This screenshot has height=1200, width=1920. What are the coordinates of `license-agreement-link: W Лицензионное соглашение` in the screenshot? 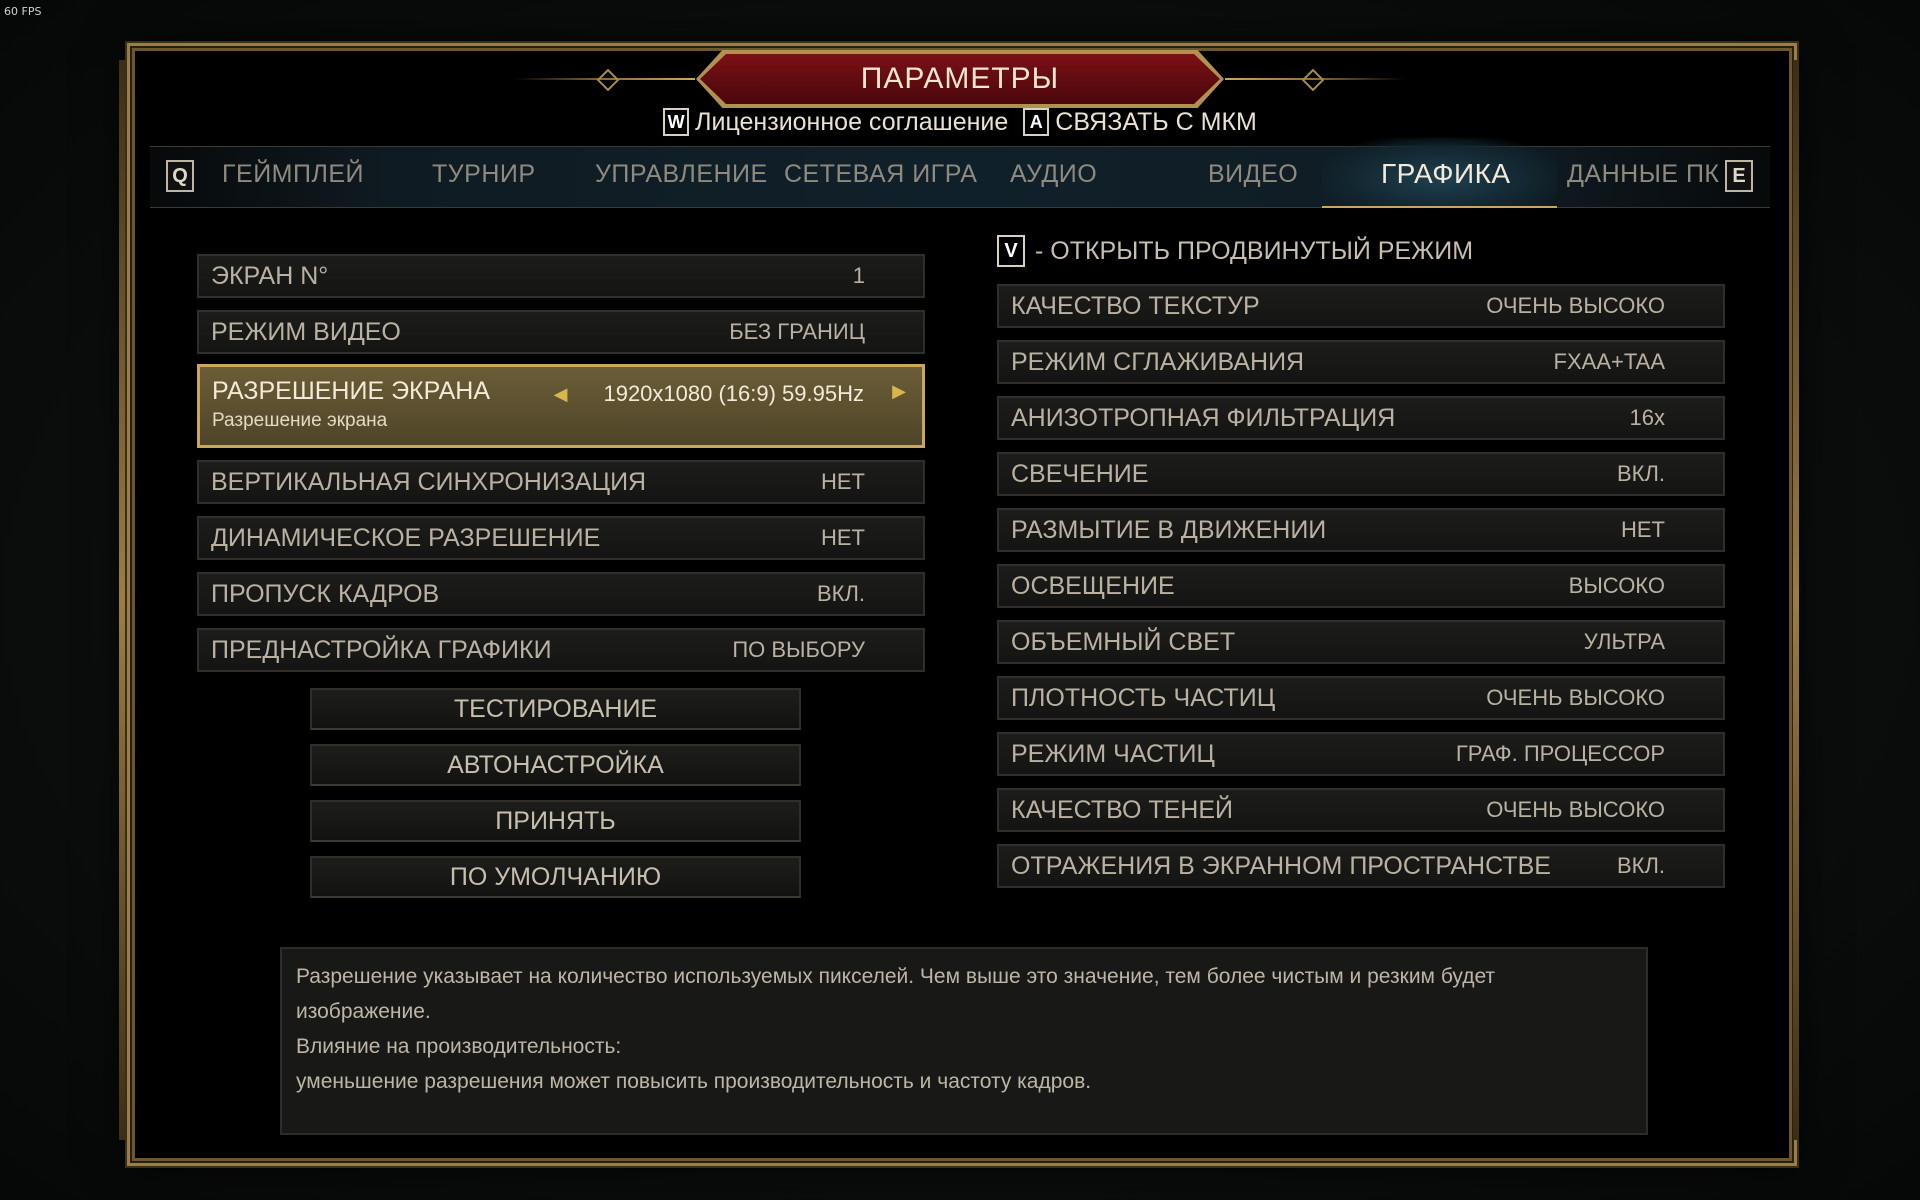 It's located at (835, 122).